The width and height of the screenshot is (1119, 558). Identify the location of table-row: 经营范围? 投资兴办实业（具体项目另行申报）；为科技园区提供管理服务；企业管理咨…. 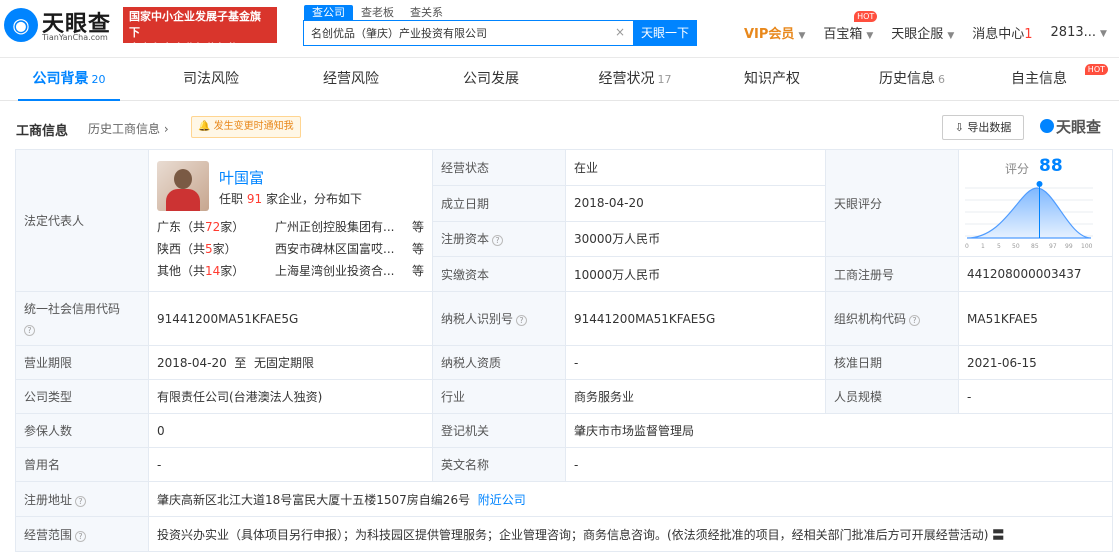
(564, 534).